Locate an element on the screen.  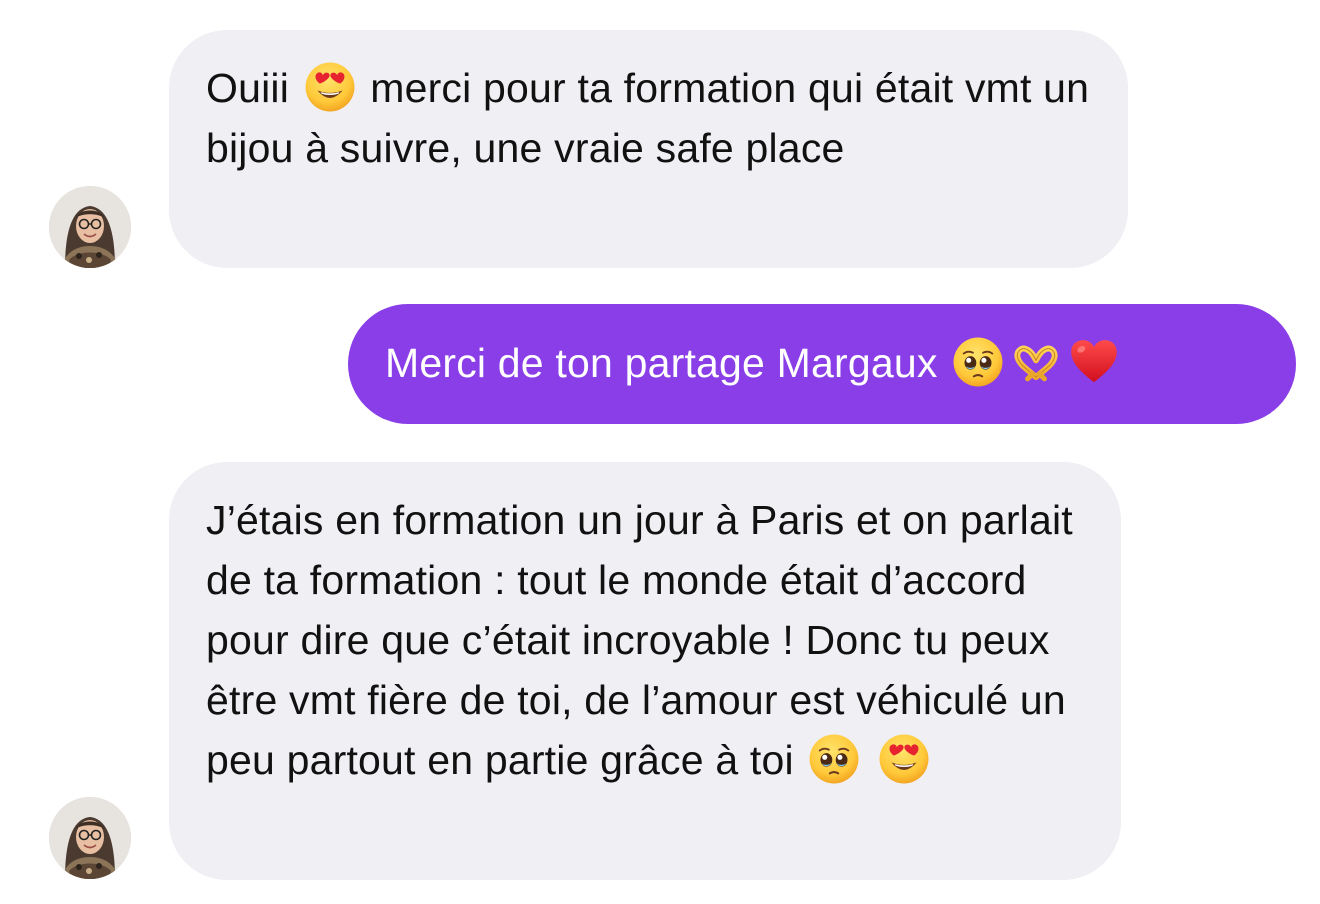
red-heart-emoji-icon is located at coordinates (1094, 362).